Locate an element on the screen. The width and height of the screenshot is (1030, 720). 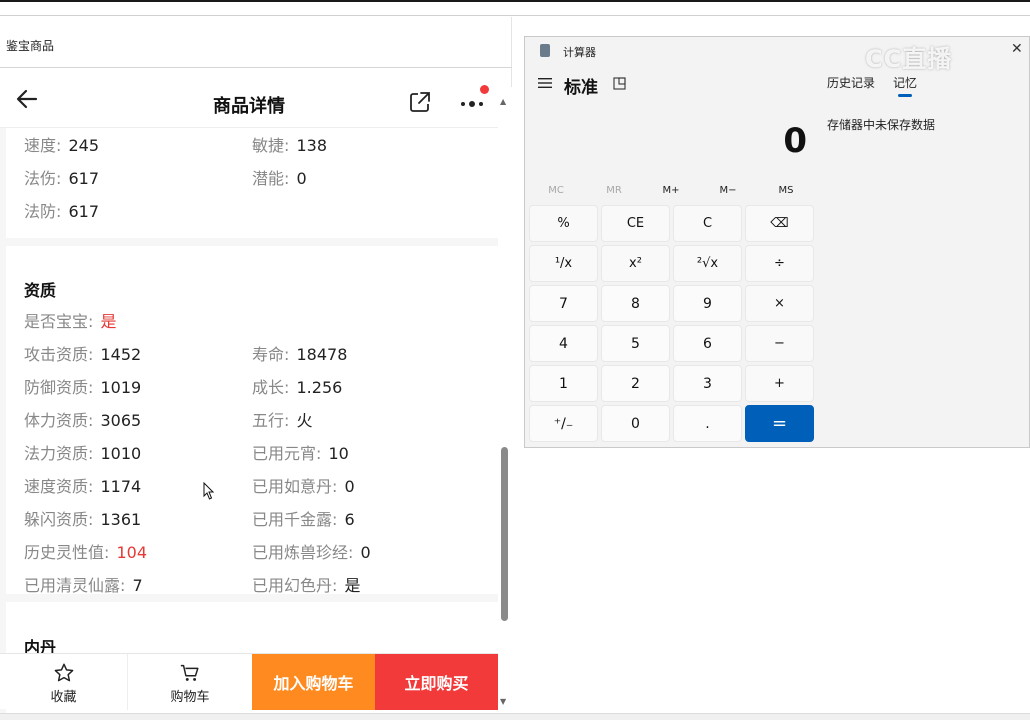
stat-row: 法防: 617 is located at coordinates (61, 210).